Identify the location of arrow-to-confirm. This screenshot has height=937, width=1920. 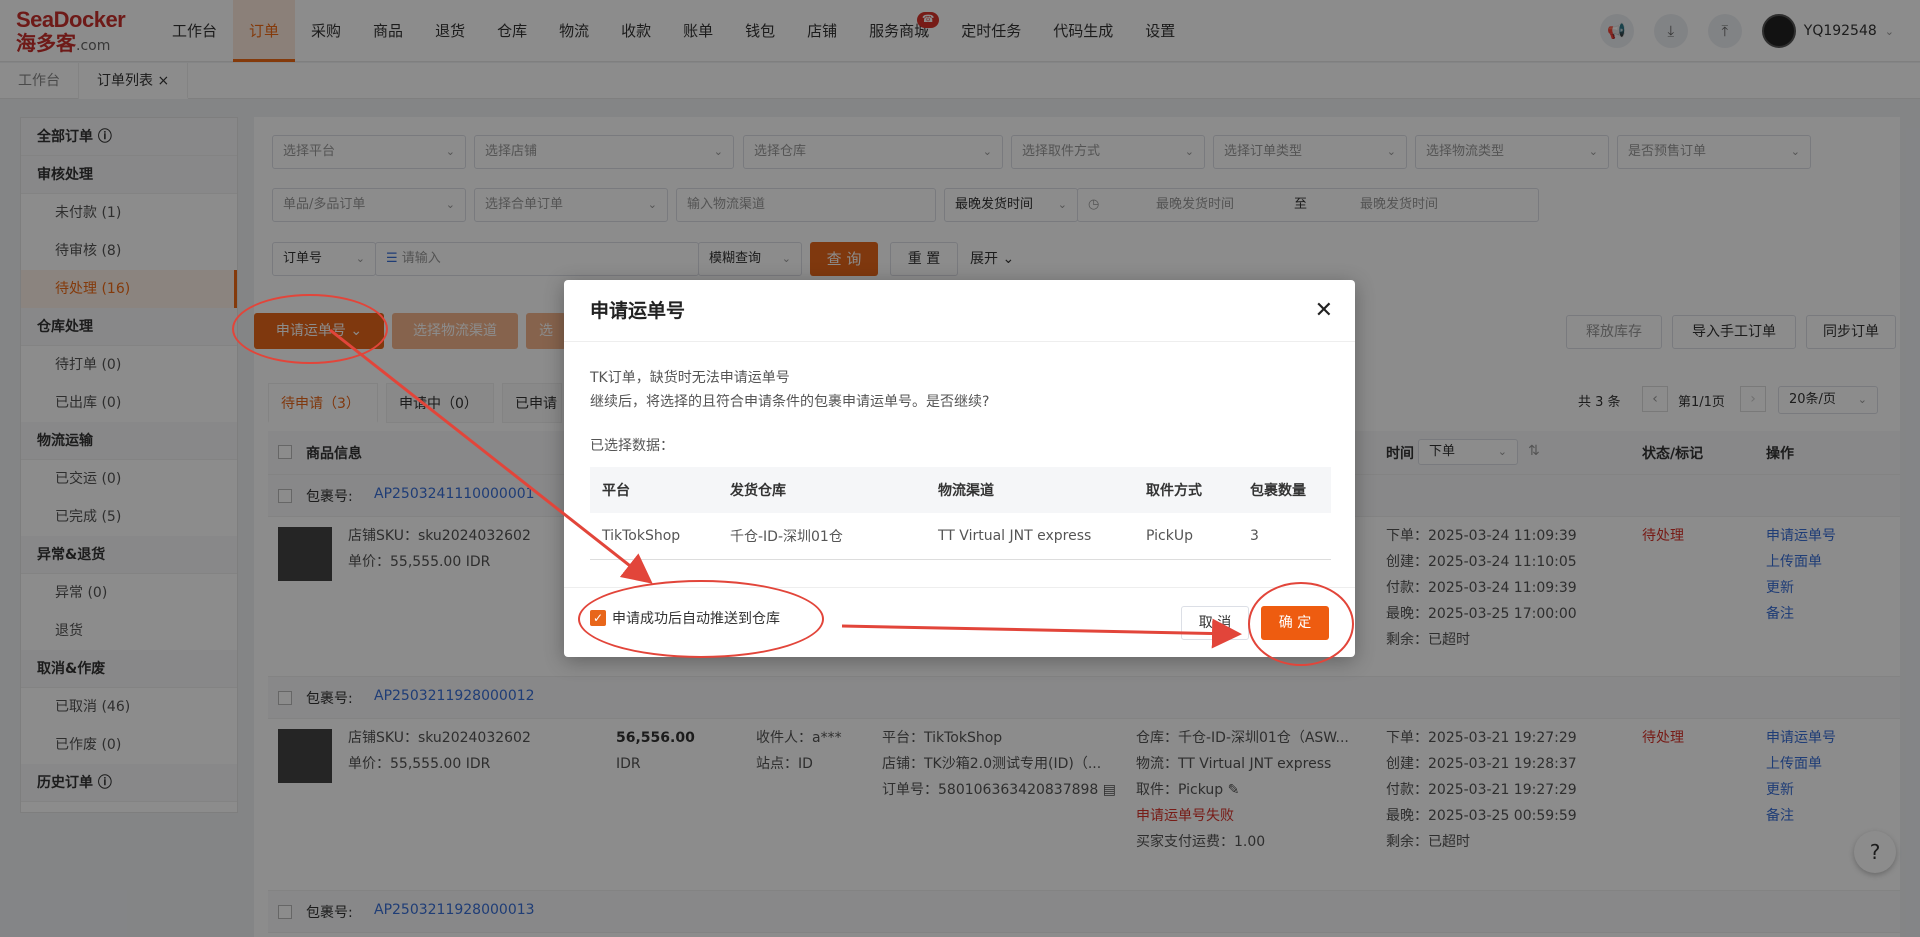
(1041, 633).